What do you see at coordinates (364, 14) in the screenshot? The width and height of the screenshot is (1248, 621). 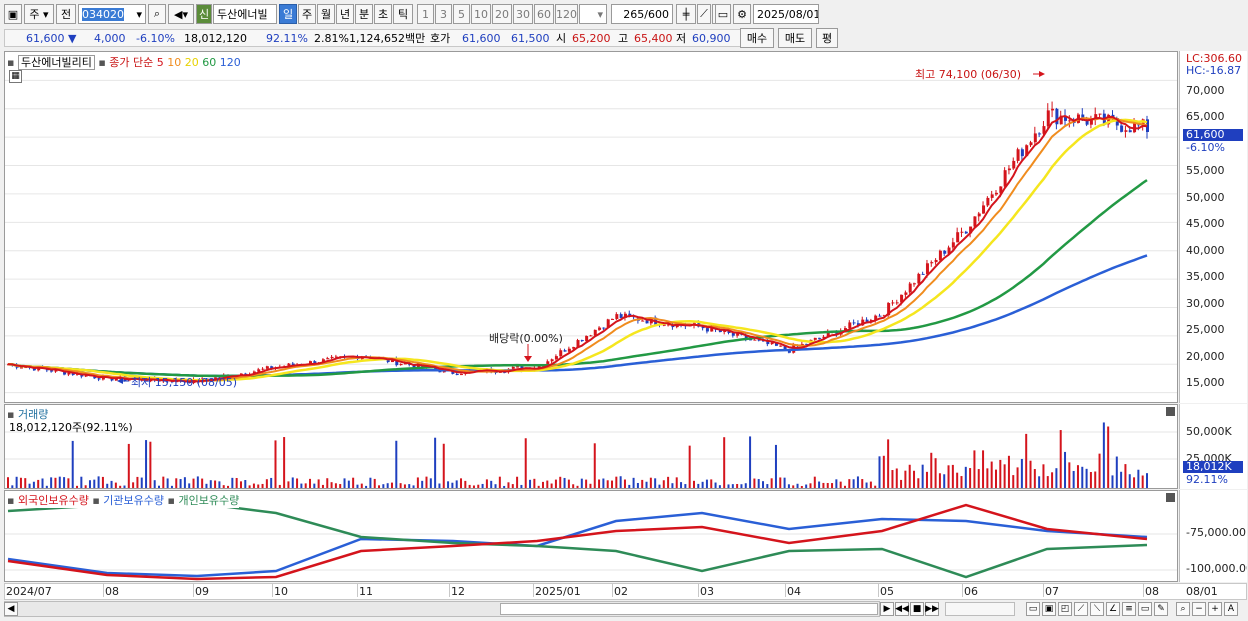 I see `period-minute-button: 분` at bounding box center [364, 14].